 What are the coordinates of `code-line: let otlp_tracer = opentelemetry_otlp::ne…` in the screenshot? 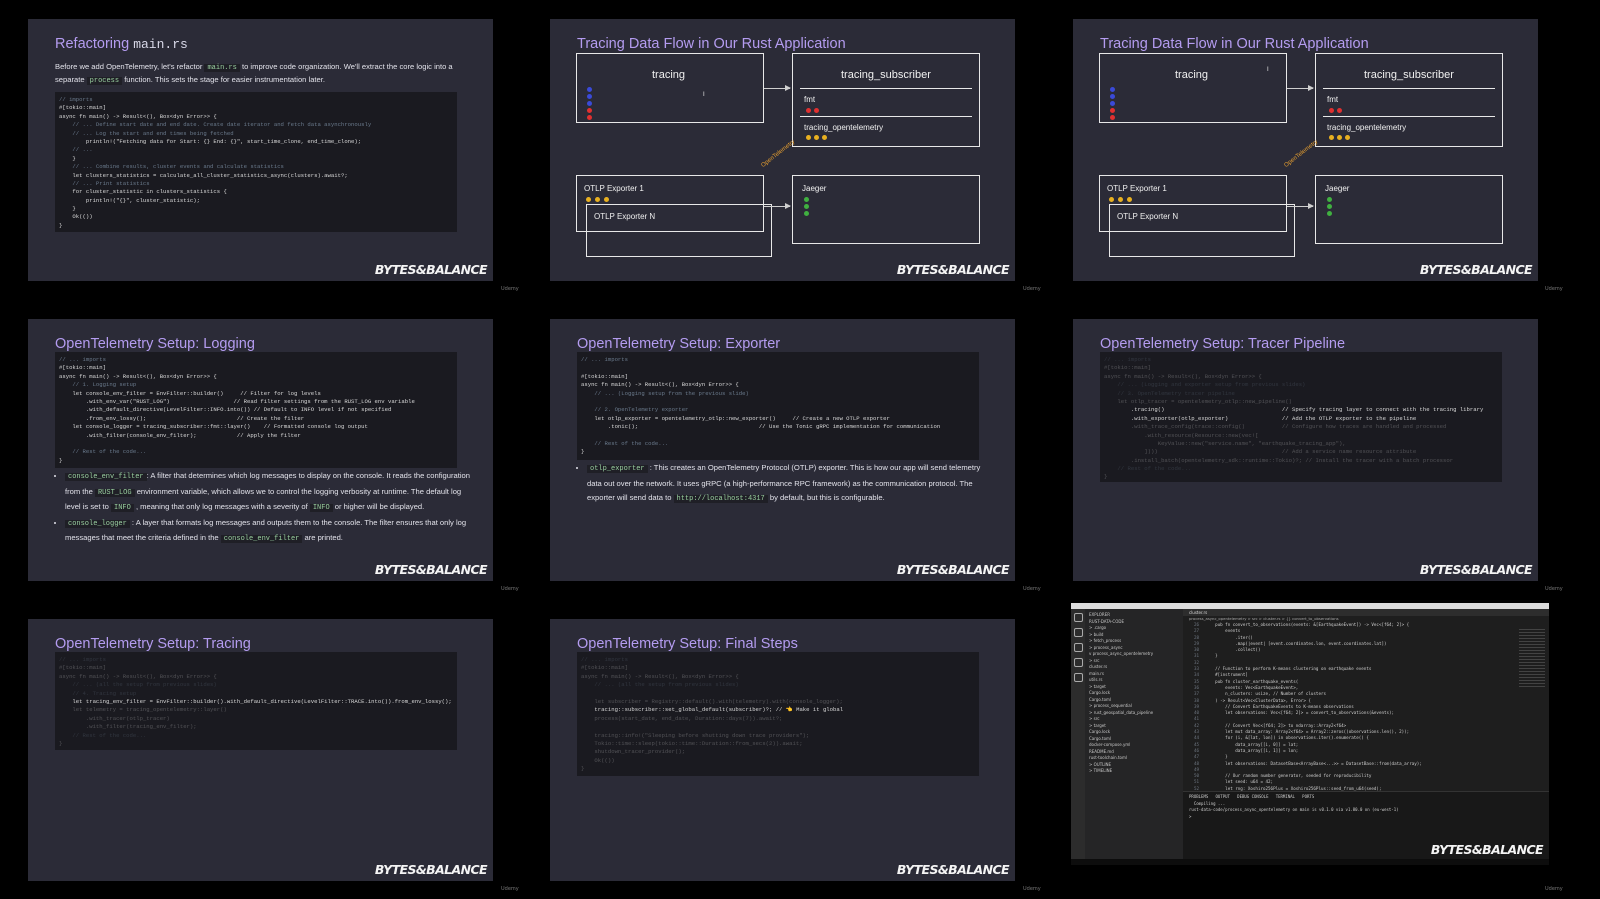 It's located at (1198, 401).